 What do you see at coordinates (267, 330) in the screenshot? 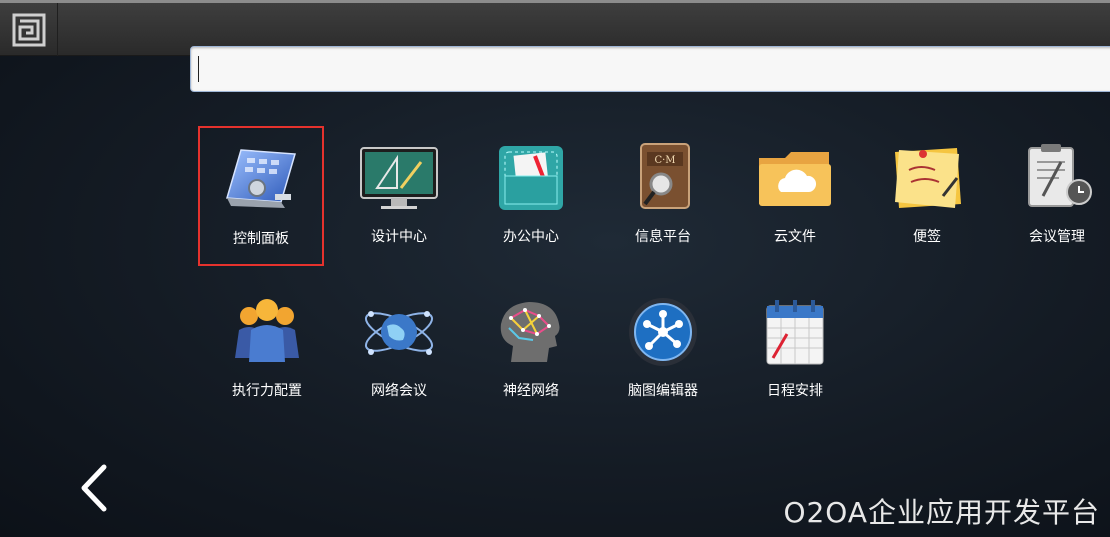
I see `execution-config-icon` at bounding box center [267, 330].